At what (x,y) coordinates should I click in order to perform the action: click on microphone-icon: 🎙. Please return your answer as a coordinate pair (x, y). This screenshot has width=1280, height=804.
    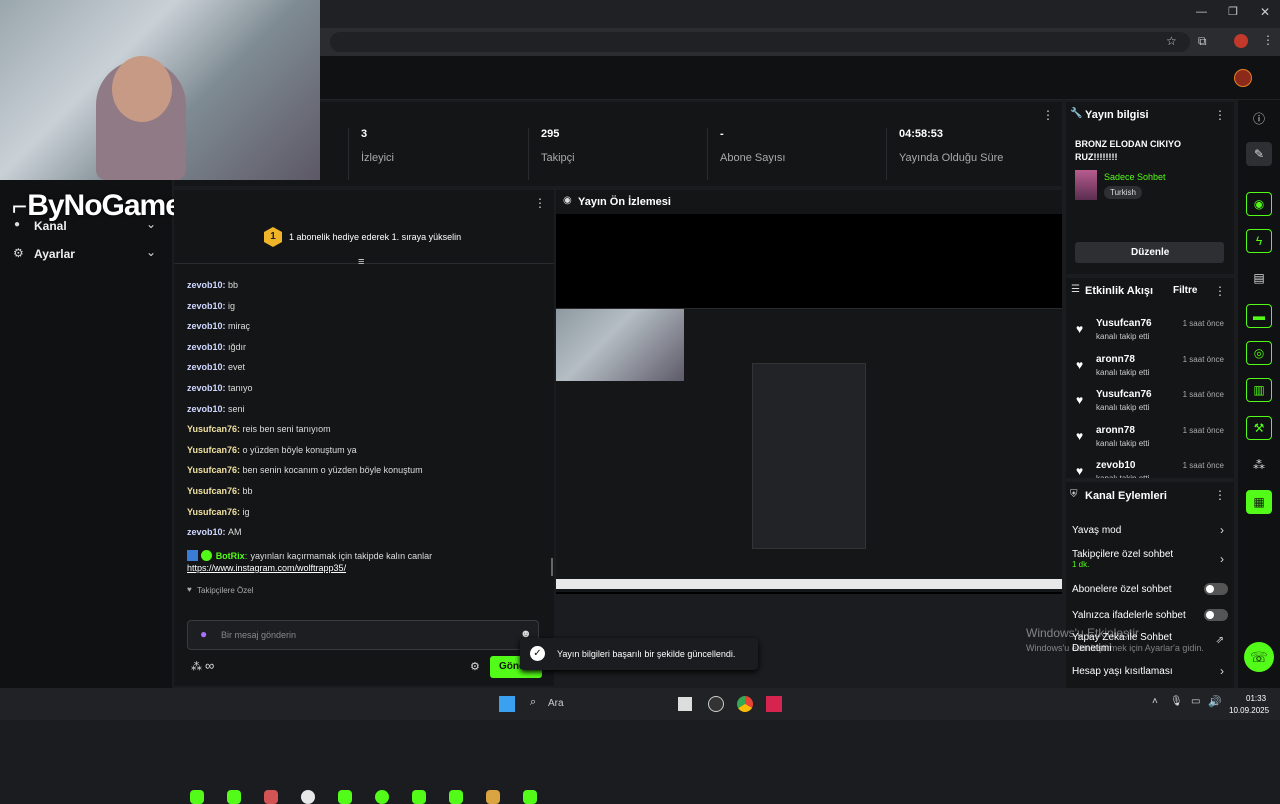
    Looking at the image, I should click on (1176, 701).